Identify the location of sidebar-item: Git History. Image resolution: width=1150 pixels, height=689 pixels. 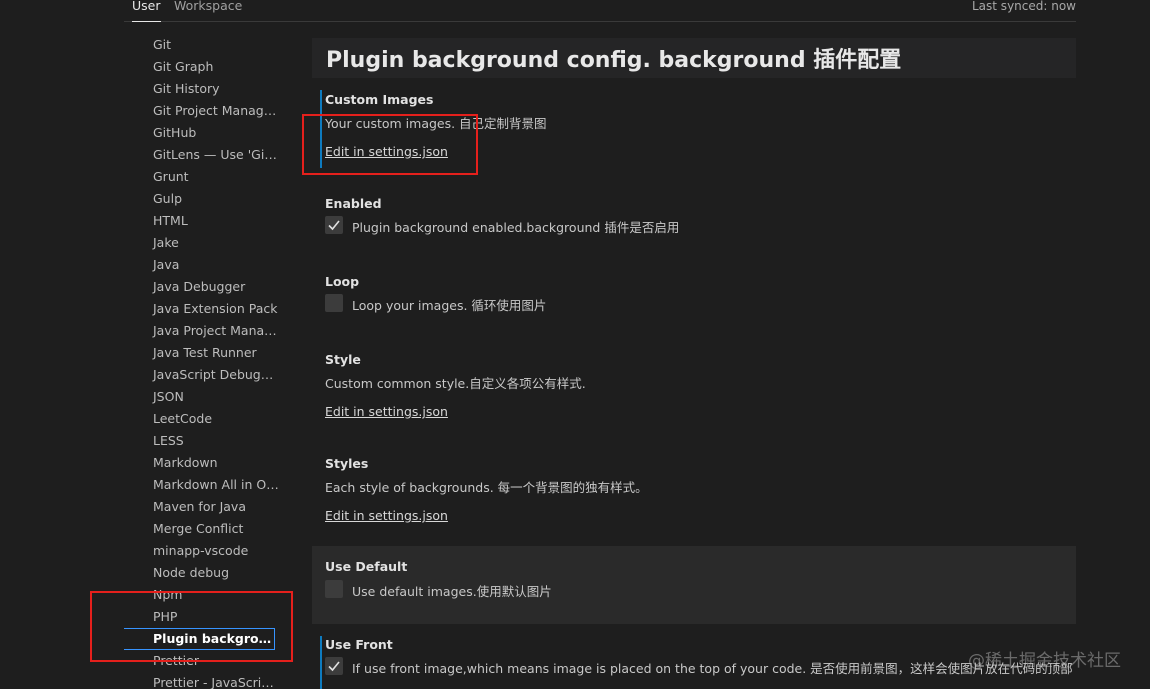
(202, 89).